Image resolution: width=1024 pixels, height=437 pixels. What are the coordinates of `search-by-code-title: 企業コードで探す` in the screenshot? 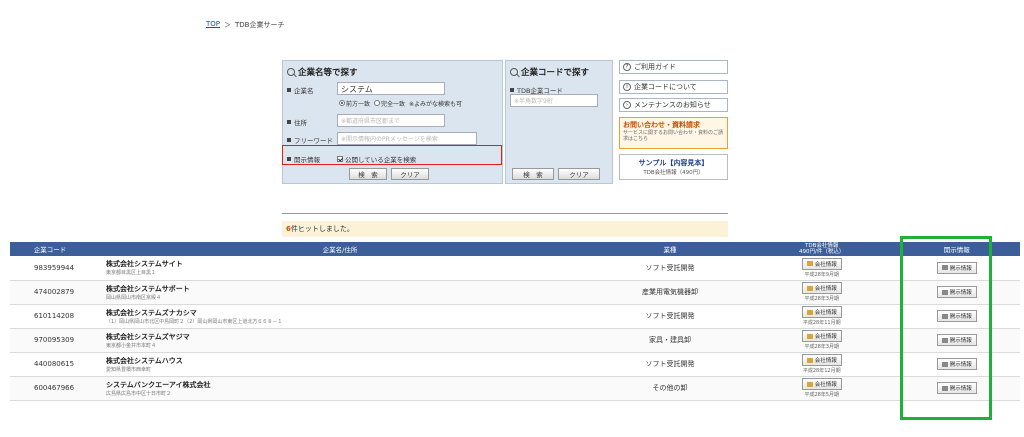 It's located at (559, 71).